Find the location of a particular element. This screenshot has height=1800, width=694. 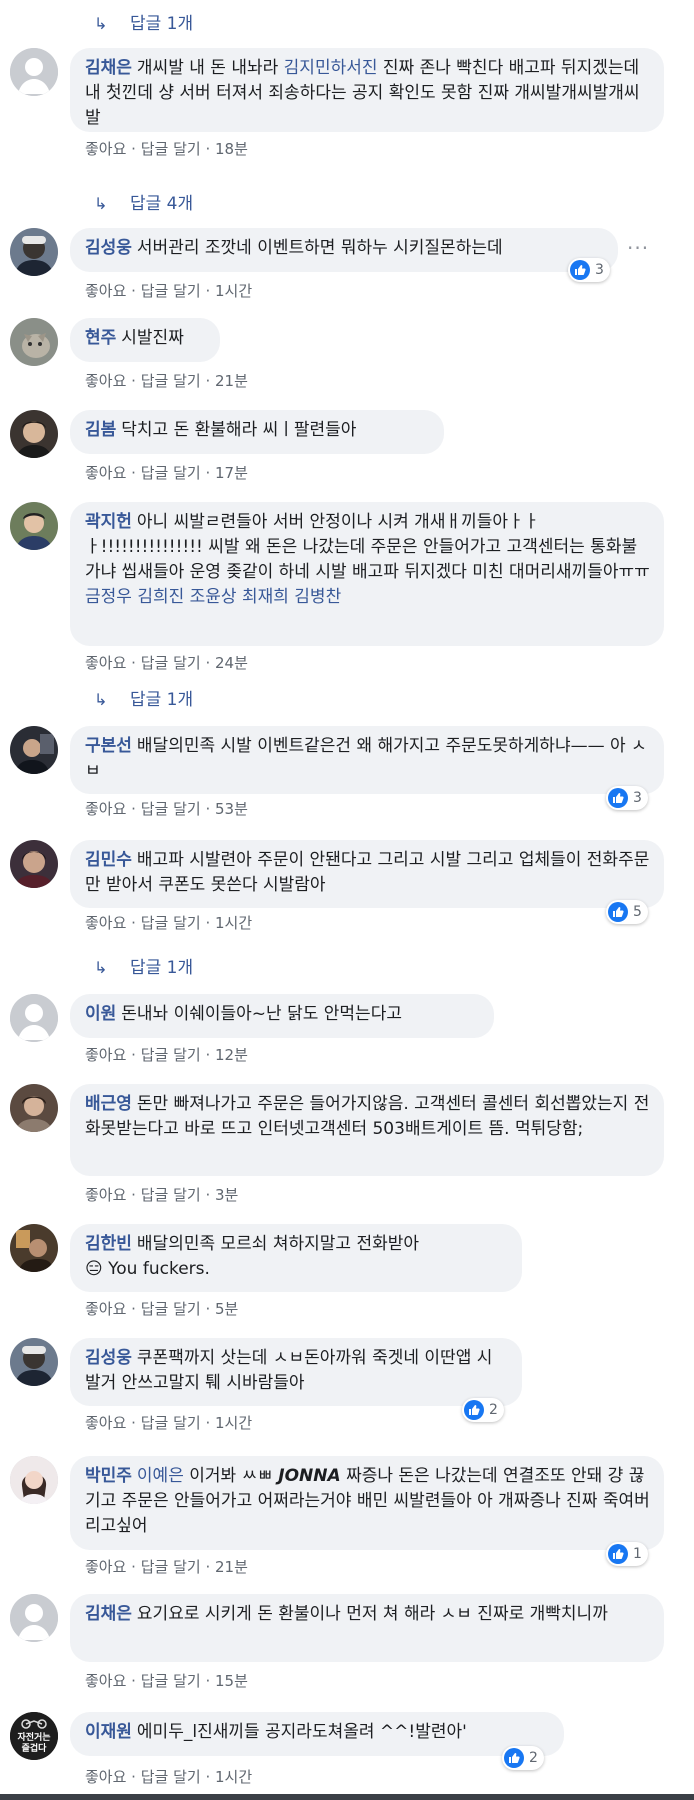

comment-bubble: 김봄 닥치고 돈 환불해라 씨ㅣ팔련들아 is located at coordinates (257, 432).